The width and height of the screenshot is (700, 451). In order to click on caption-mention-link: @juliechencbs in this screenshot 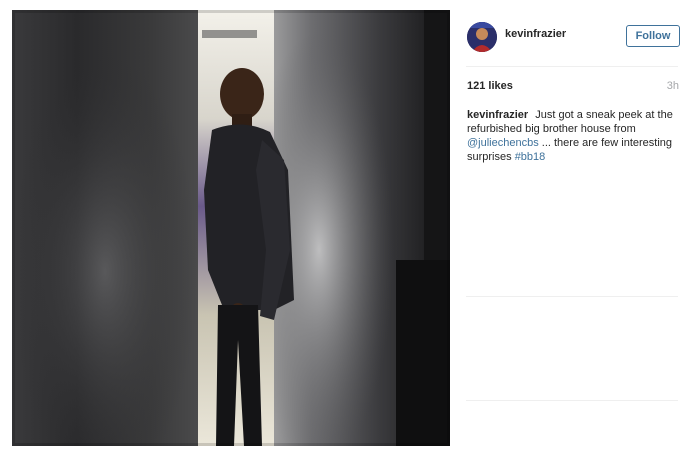, I will do `click(503, 143)`.